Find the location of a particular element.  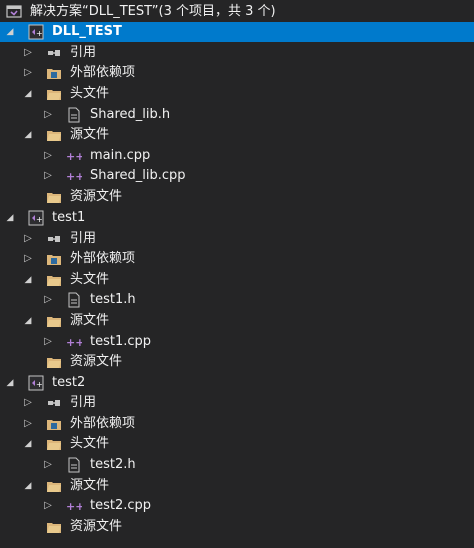

project-label: DLL_TEST is located at coordinates (87, 31).